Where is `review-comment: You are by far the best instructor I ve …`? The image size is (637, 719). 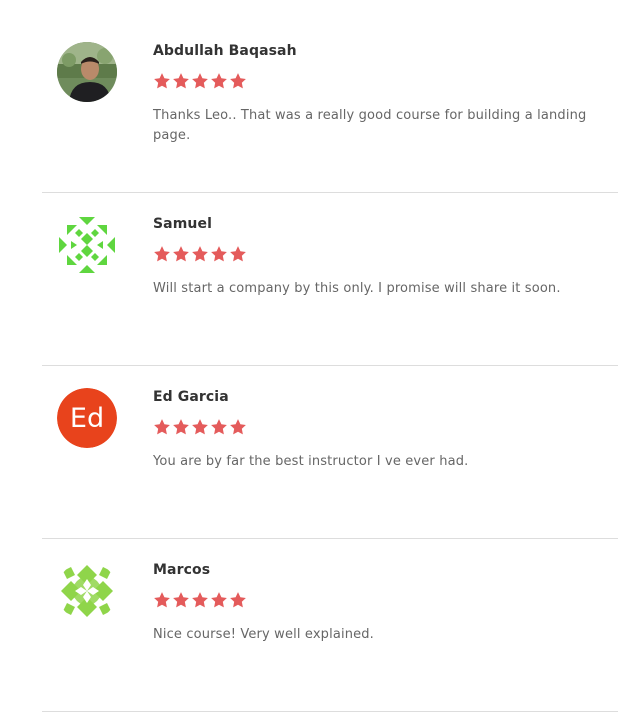 review-comment: You are by far the best instructor I ve … is located at coordinates (311, 461).